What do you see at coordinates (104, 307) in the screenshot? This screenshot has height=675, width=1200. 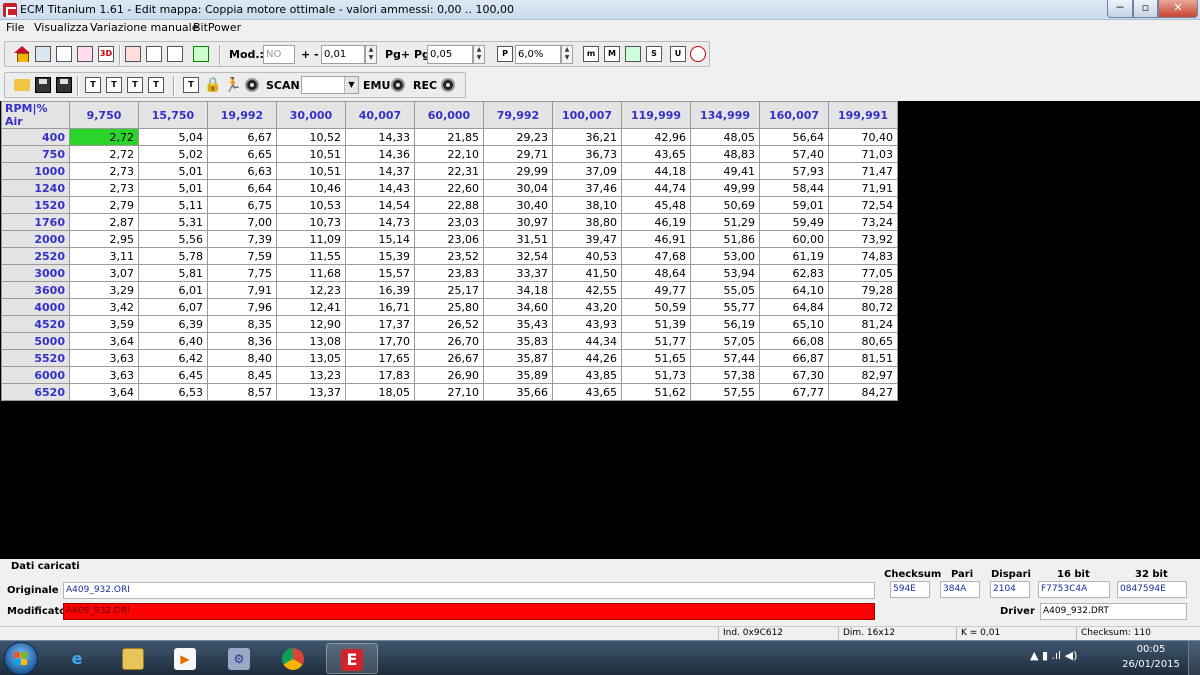 I see `map-cell: 3,42` at bounding box center [104, 307].